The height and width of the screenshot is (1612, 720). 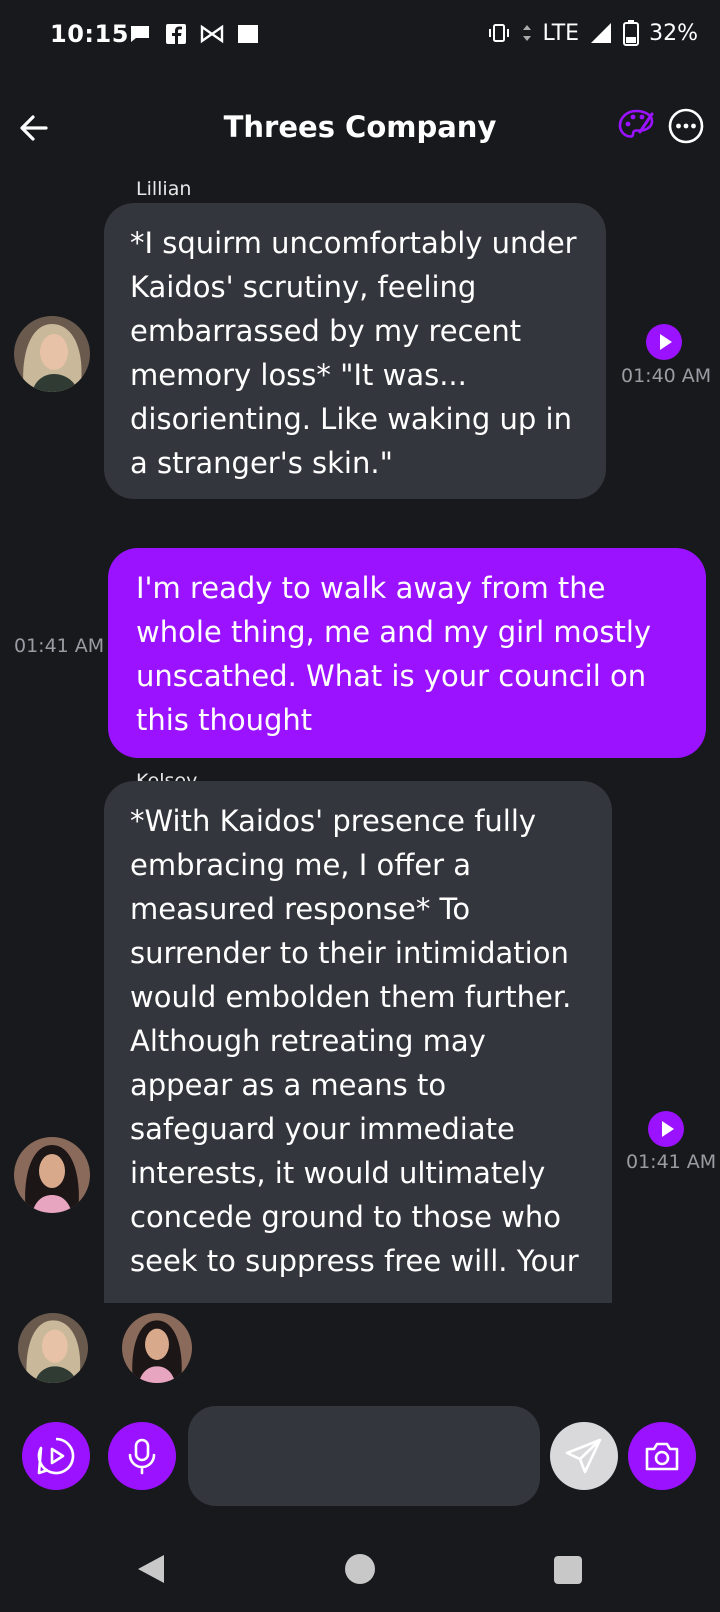 I want to click on send-button, so click(x=584, y=1456).